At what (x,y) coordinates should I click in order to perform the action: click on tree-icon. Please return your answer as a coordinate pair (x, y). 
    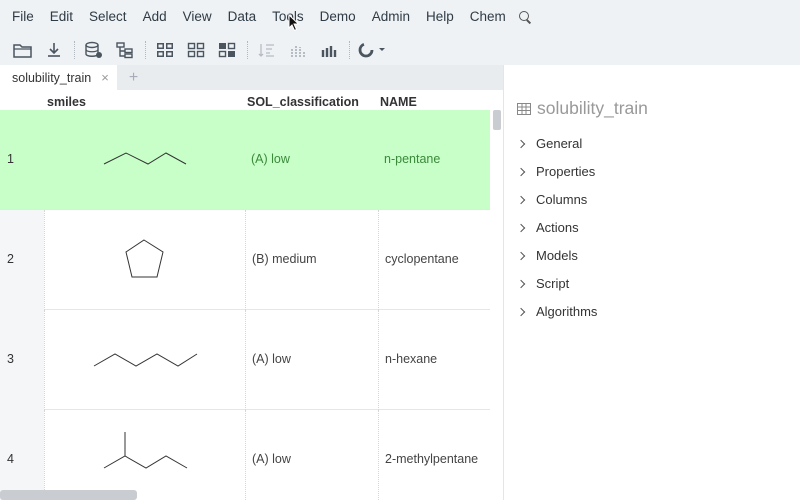
    Looking at the image, I should click on (125, 50).